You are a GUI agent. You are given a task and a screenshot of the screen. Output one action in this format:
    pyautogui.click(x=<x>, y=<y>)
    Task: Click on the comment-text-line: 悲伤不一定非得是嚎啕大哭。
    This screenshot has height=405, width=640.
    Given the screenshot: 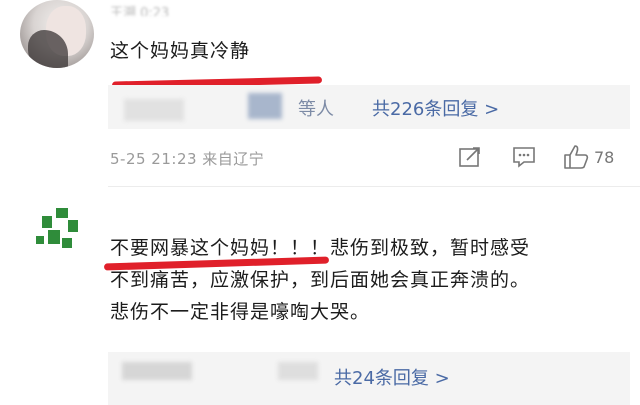 What is the action you would take?
    pyautogui.click(x=240, y=312)
    